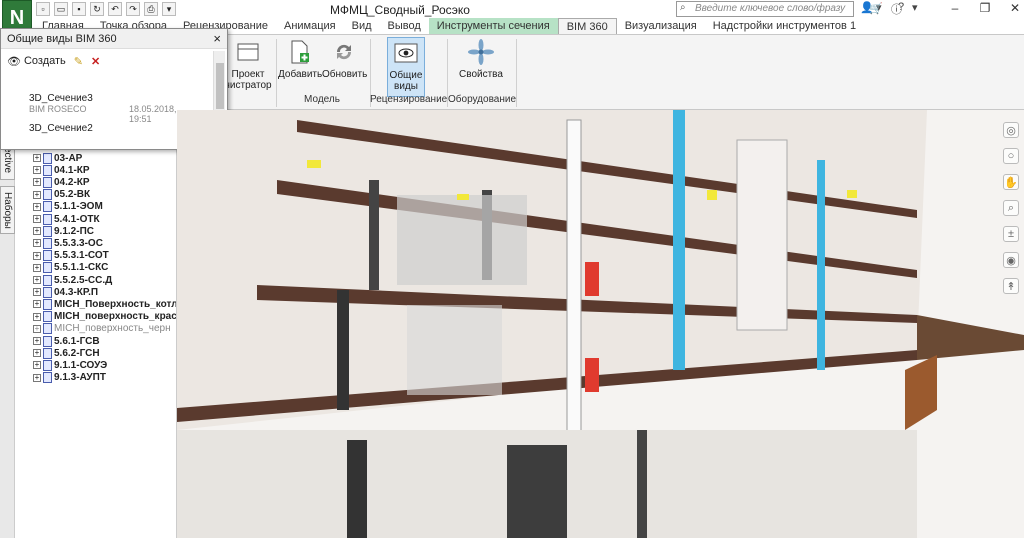  What do you see at coordinates (406, 67) in the screenshot?
I see `shared-views-button: Общие виды` at bounding box center [406, 67].